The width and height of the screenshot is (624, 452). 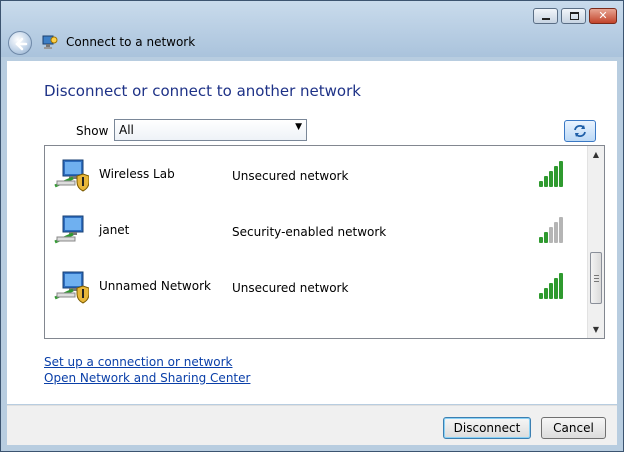 What do you see at coordinates (210, 130) in the screenshot?
I see `show-filter-select: All ▼` at bounding box center [210, 130].